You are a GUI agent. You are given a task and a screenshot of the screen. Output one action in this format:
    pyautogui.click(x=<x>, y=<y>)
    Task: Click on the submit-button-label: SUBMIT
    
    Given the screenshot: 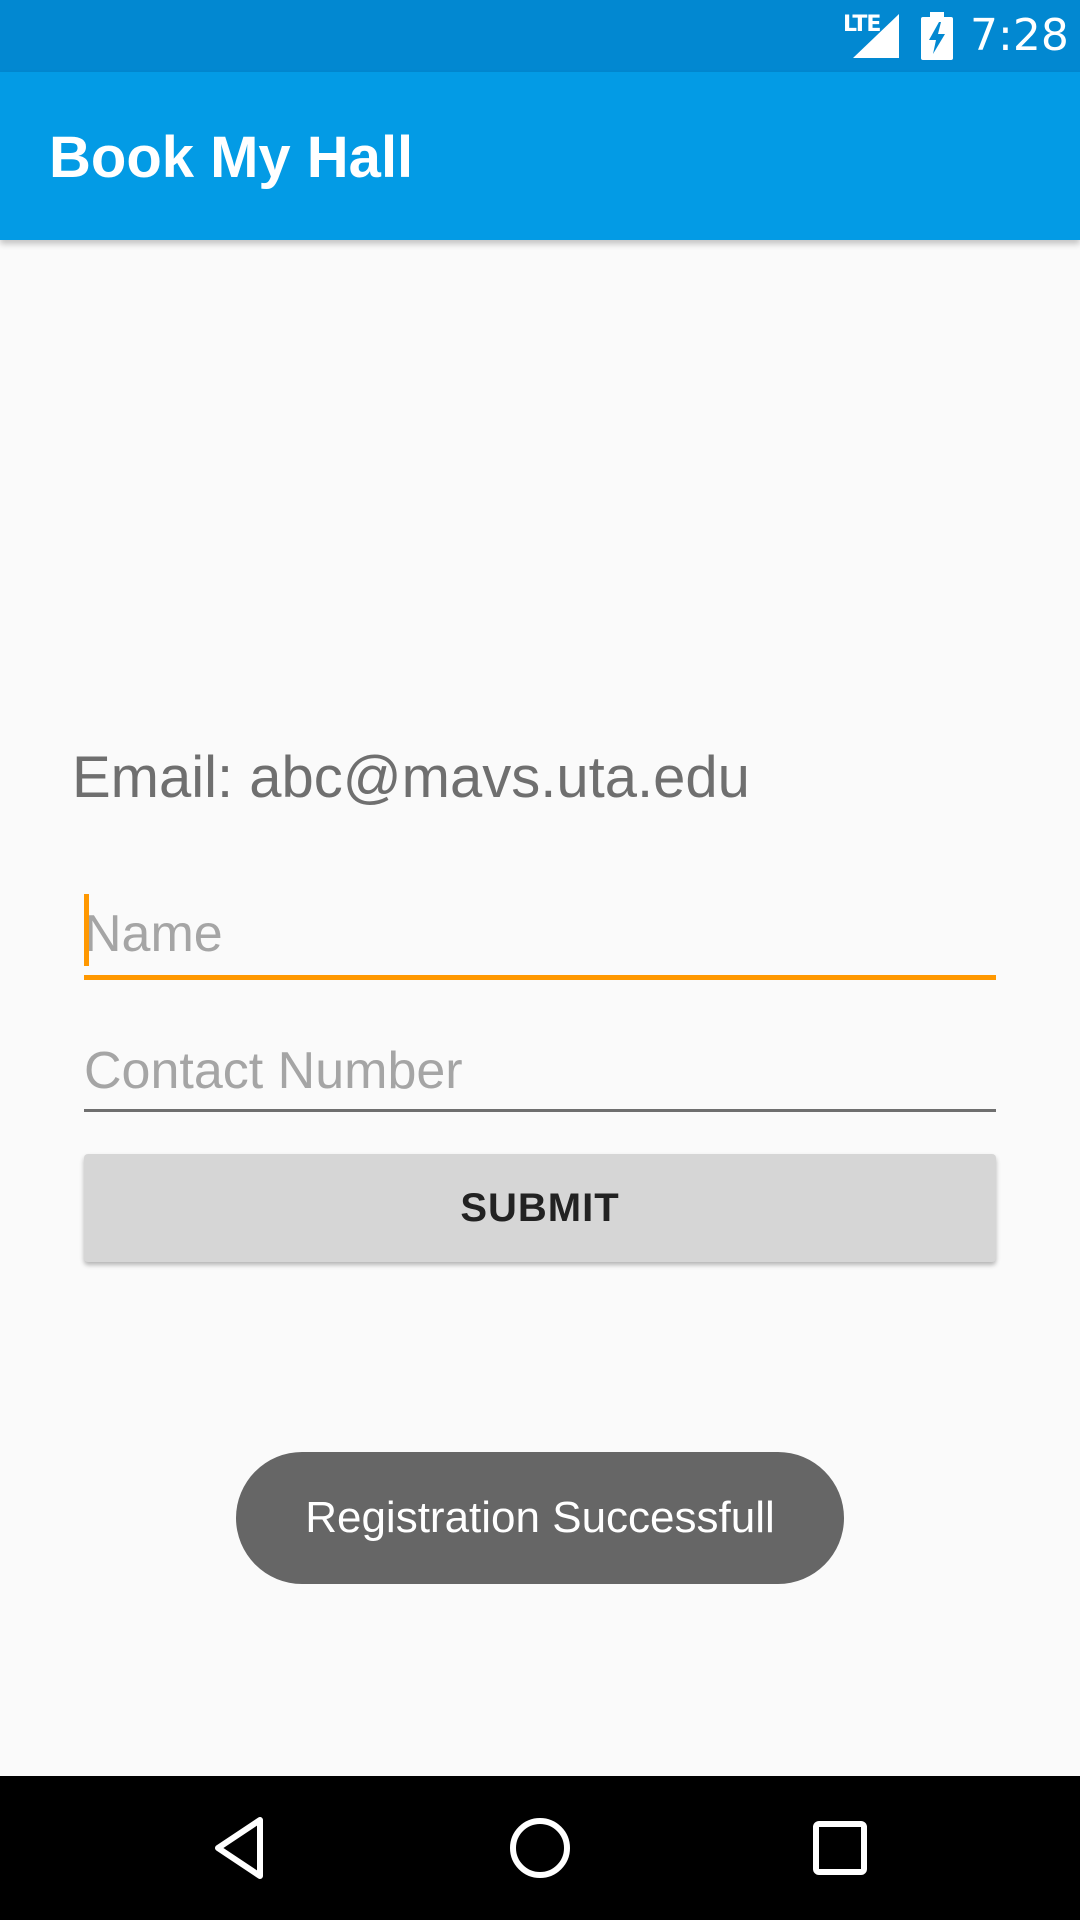 What is the action you would take?
    pyautogui.click(x=540, y=1207)
    